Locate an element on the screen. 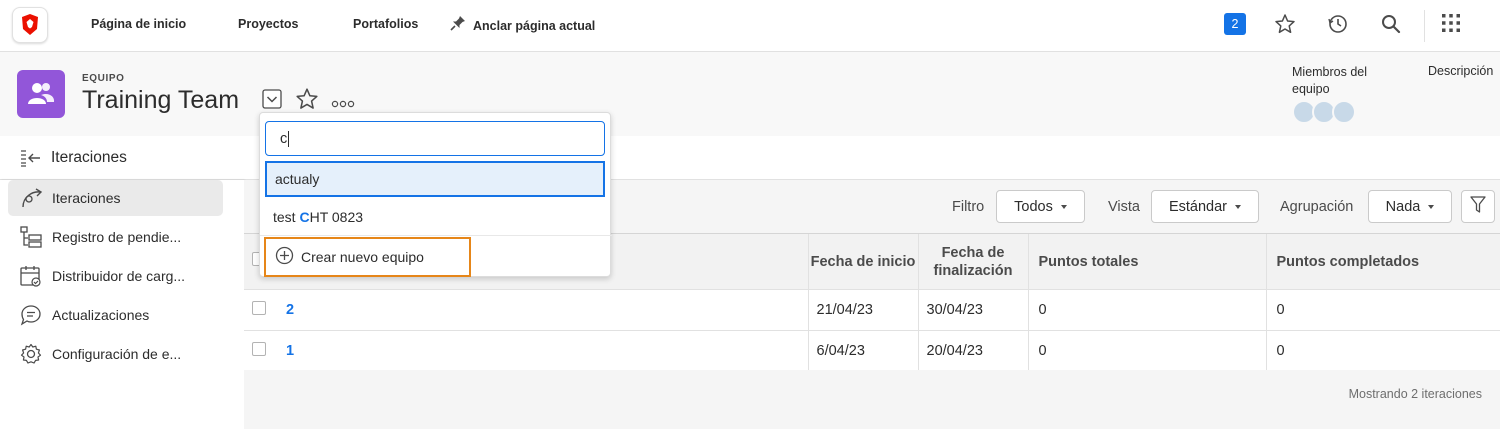 This screenshot has height=429, width=1500. calendar-check-icon is located at coordinates (34, 276).